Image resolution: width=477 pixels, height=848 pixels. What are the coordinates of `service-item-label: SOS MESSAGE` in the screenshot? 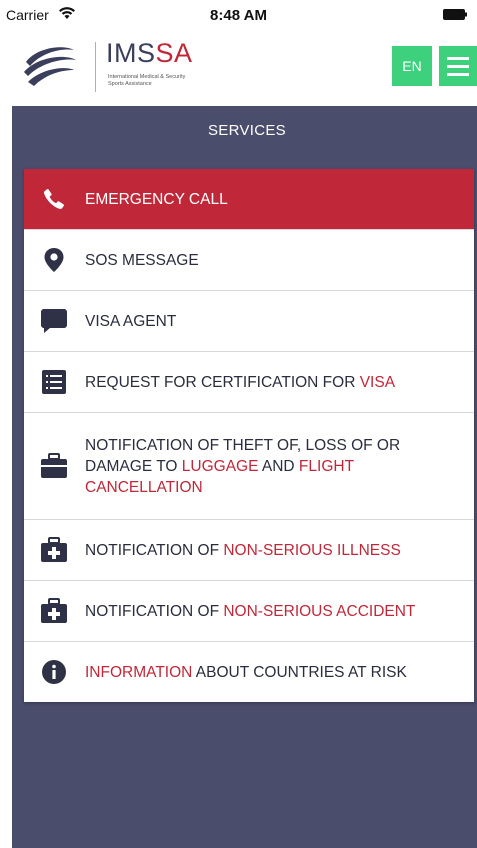 It's located at (142, 260).